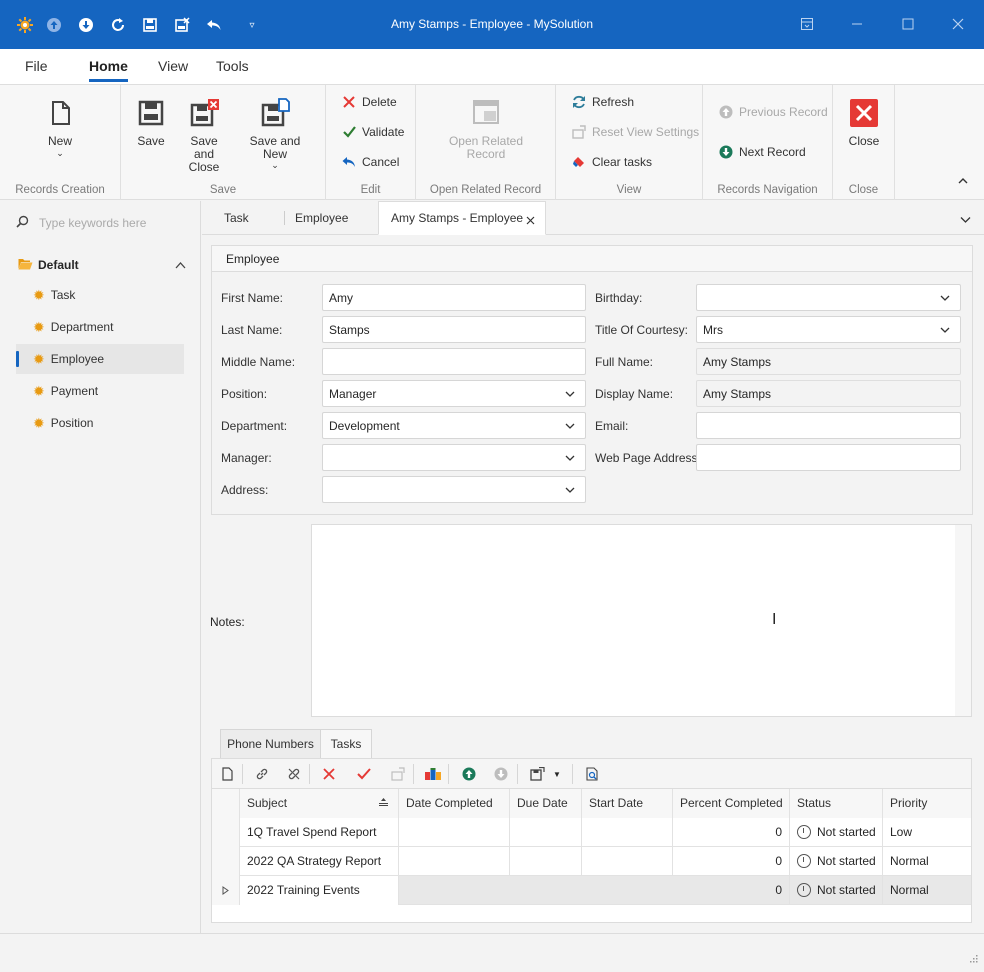 Image resolution: width=984 pixels, height=972 pixels. What do you see at coordinates (370, 162) in the screenshot?
I see `cancel-button: Cancel` at bounding box center [370, 162].